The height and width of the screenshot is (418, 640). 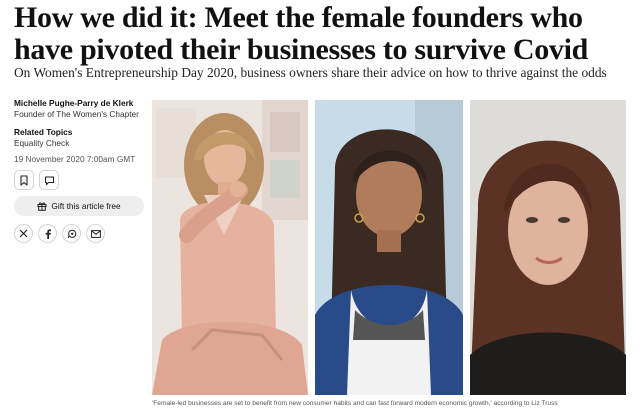 I want to click on bookmark-button, so click(x=24, y=180).